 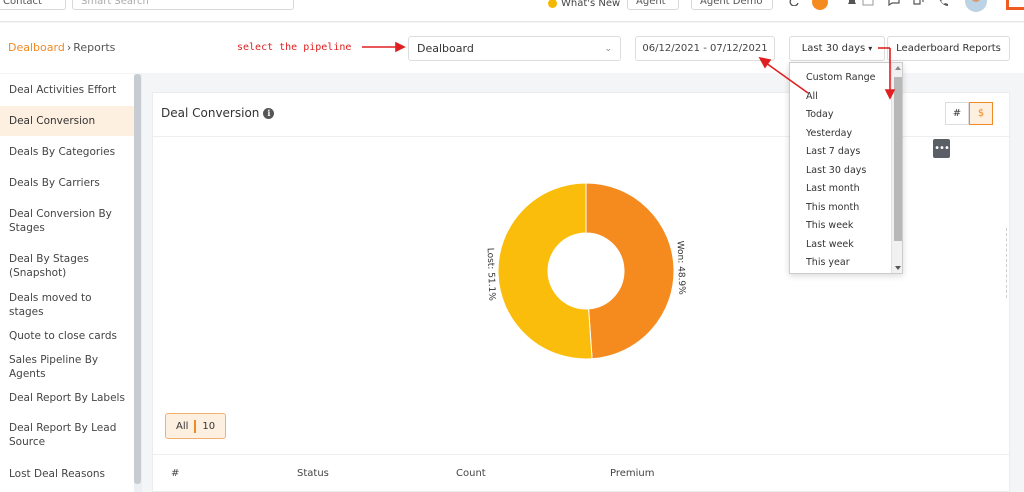 What do you see at coordinates (313, 473) in the screenshot?
I see `column-header-status: Status` at bounding box center [313, 473].